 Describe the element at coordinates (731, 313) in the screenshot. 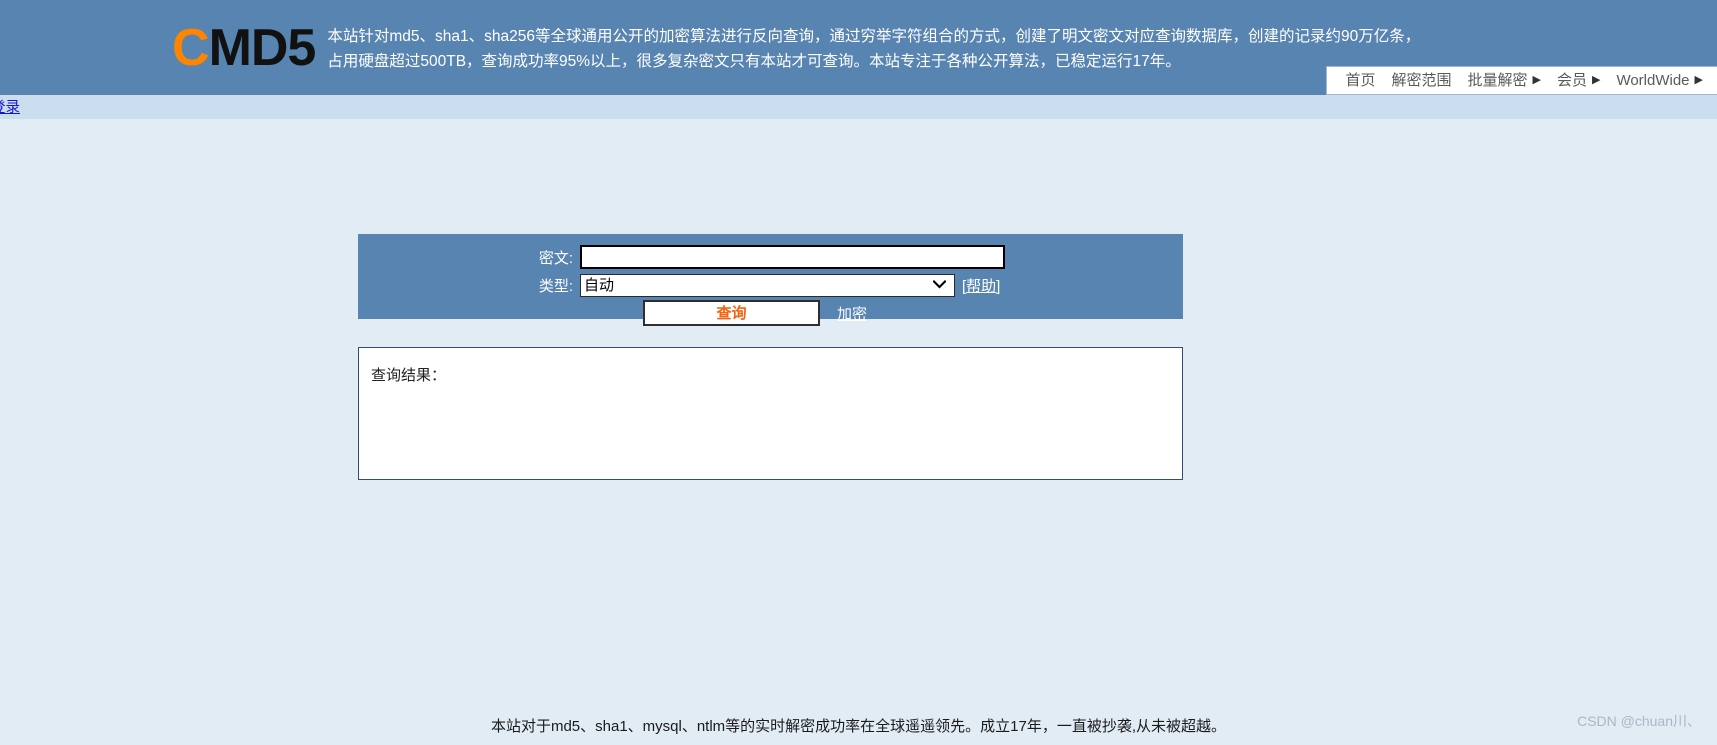

I see `query-button: 查询` at that location.